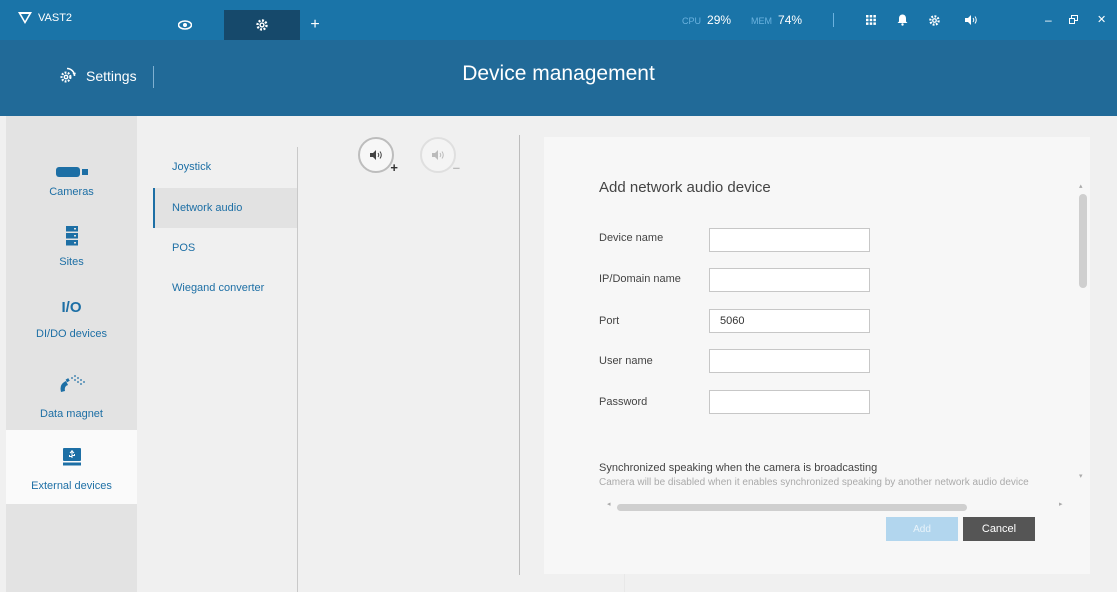 The height and width of the screenshot is (592, 1117). I want to click on tab-settings, so click(262, 25).